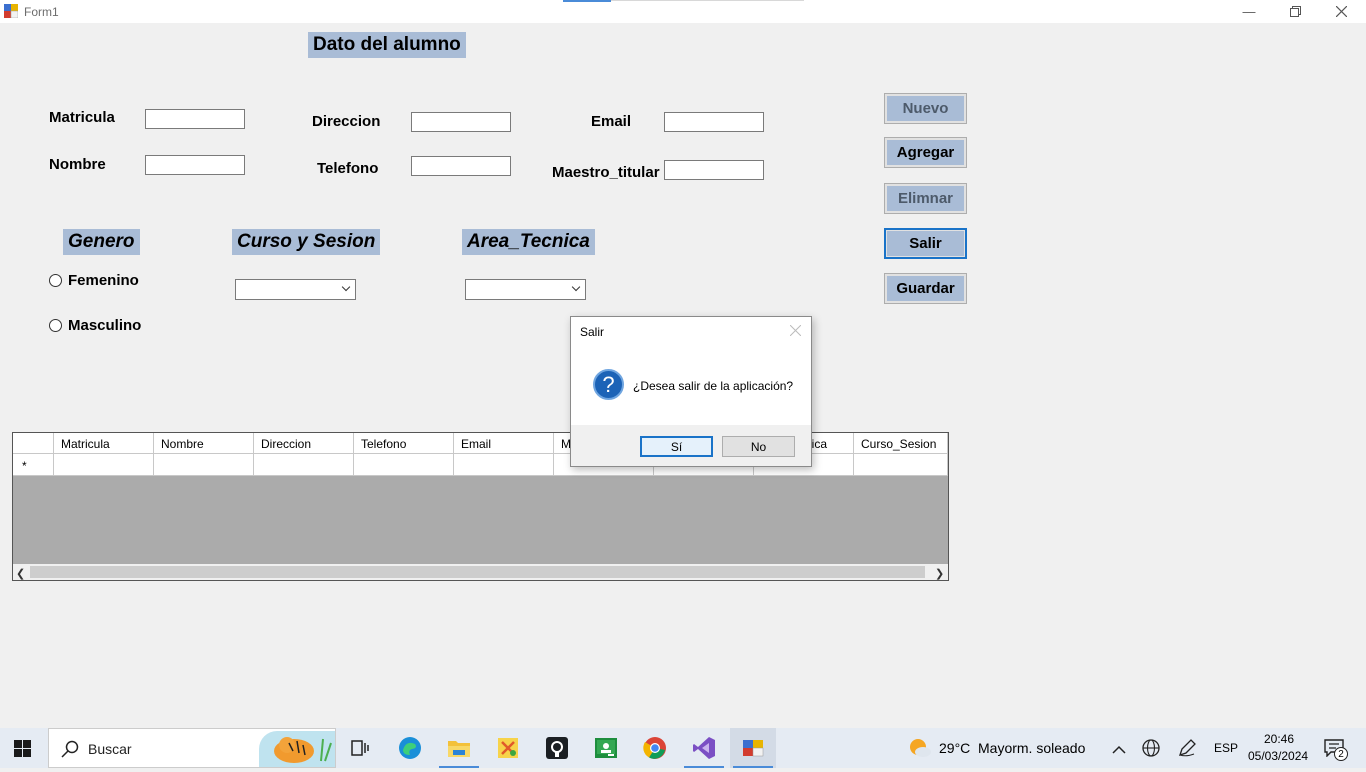 The width and height of the screenshot is (1366, 772). I want to click on minimize-button: —, so click(1249, 11).